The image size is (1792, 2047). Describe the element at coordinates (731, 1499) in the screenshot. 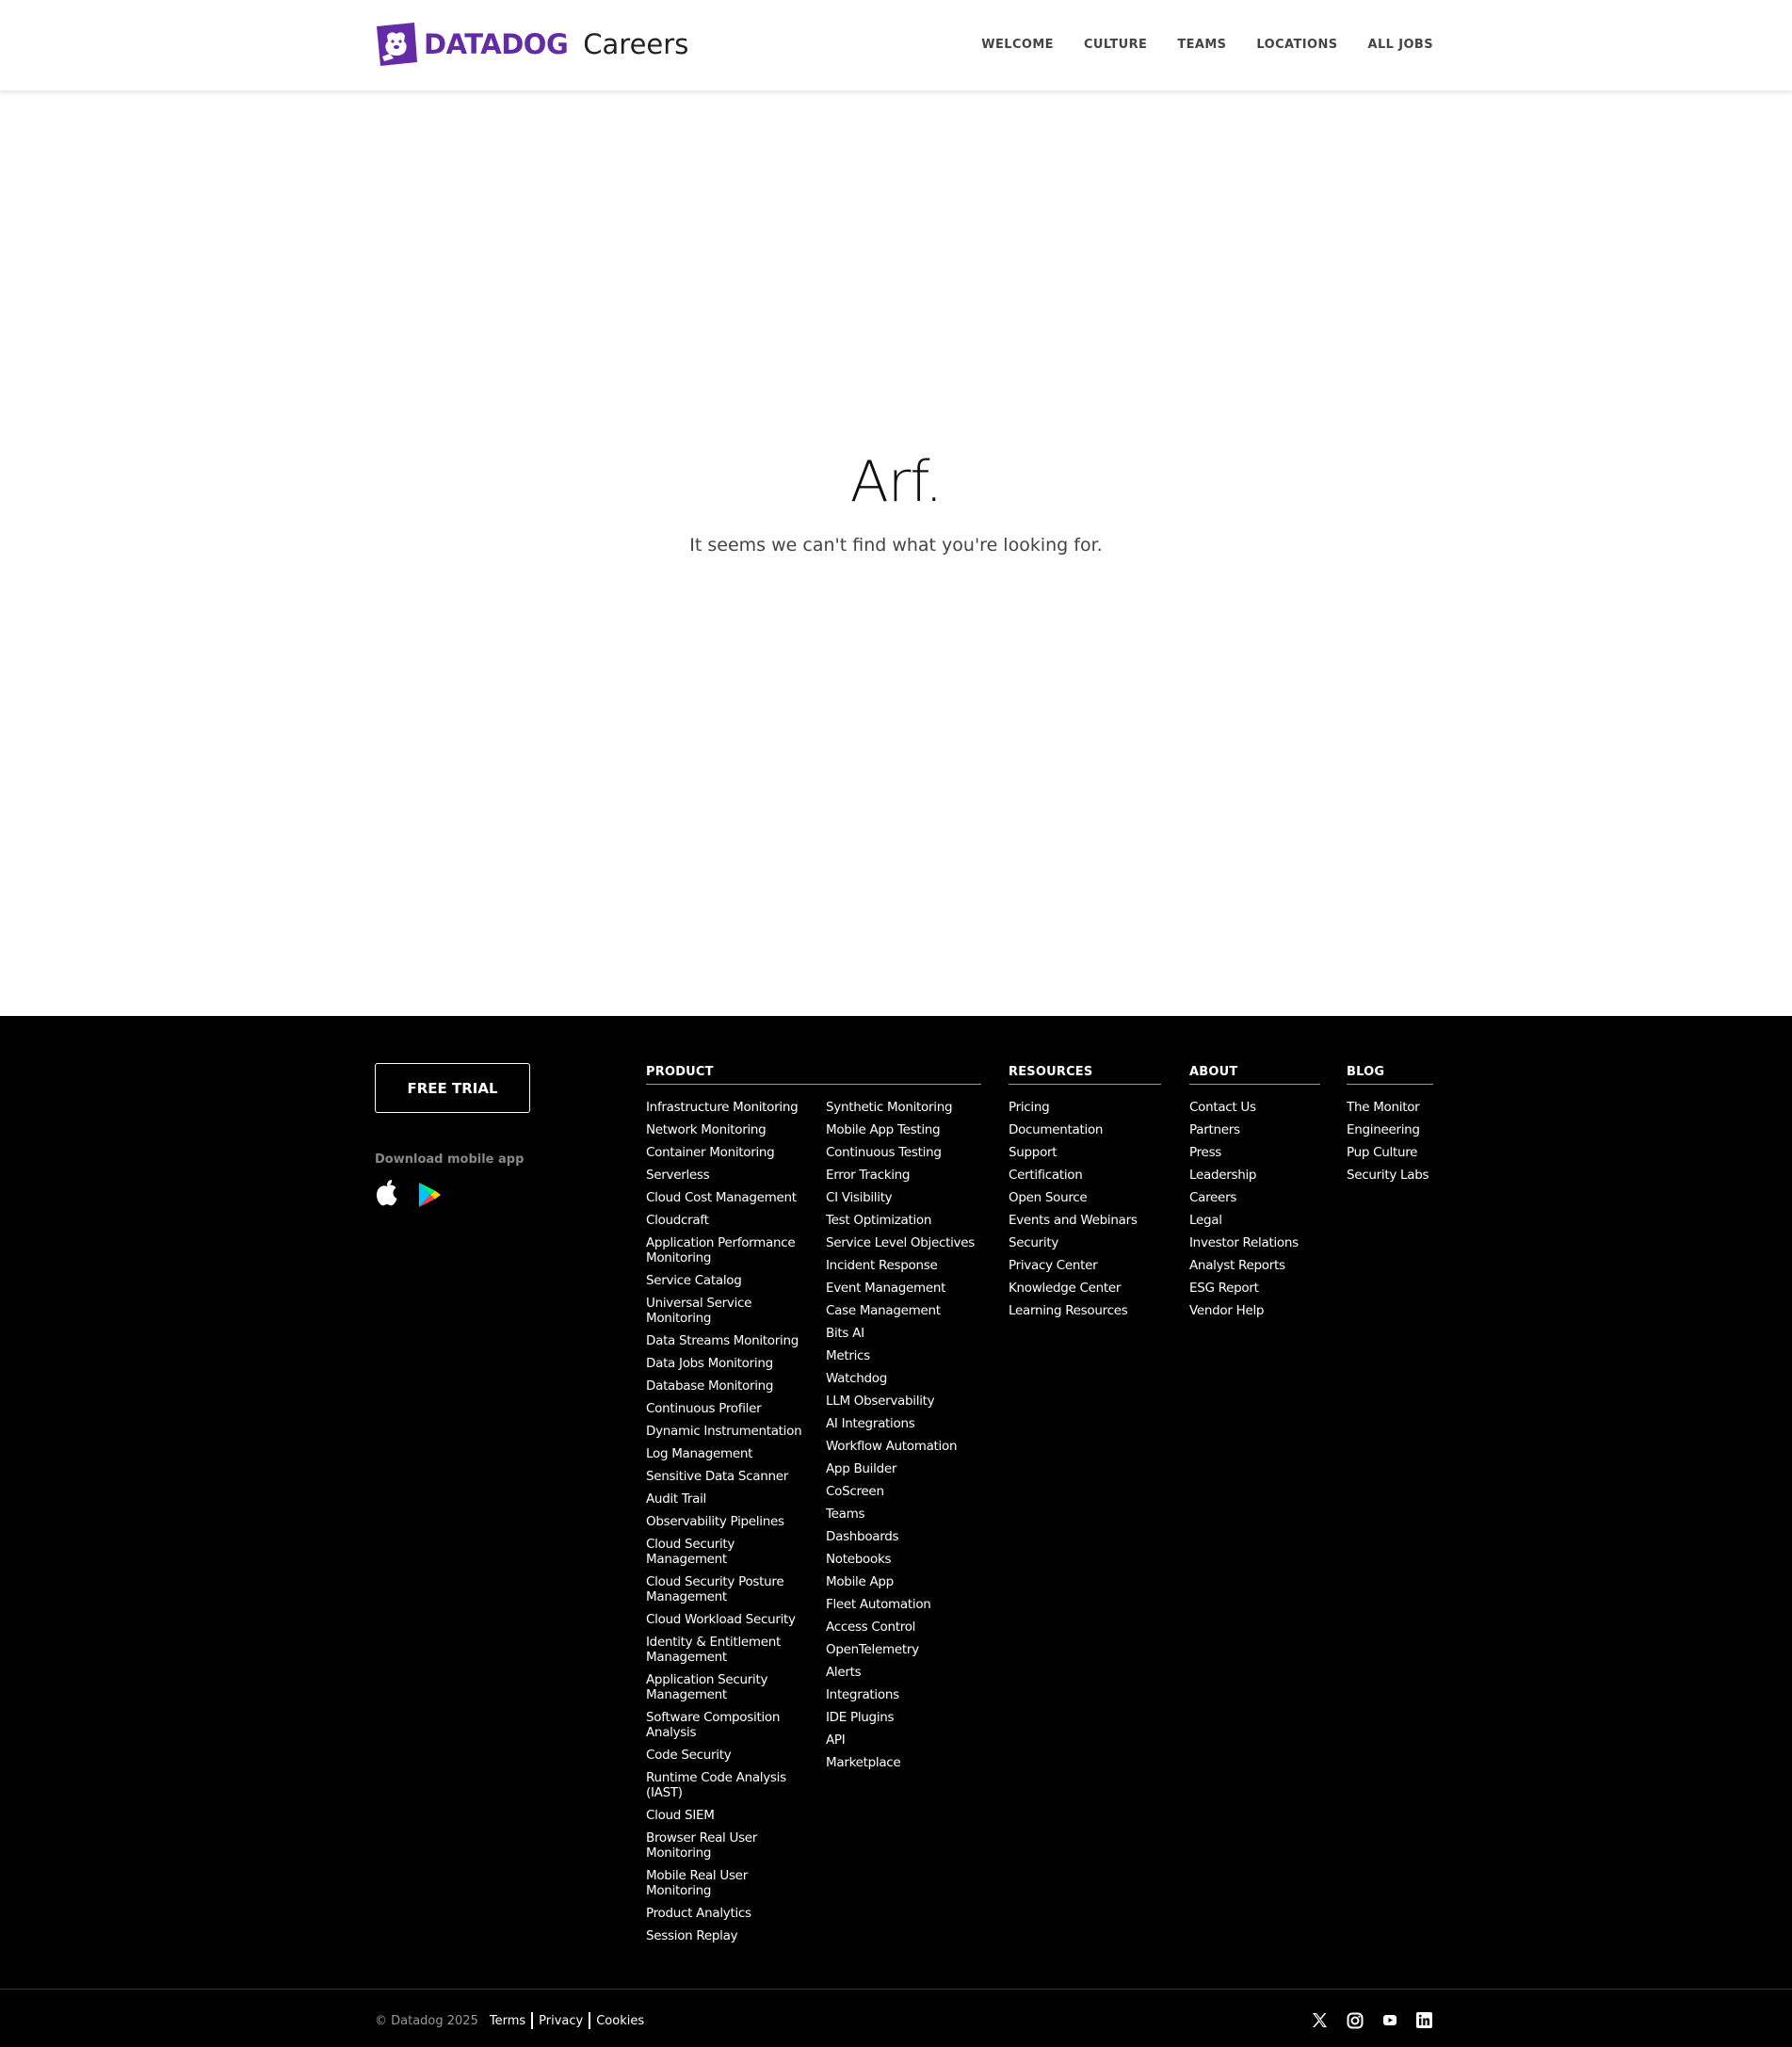

I see `product-link: Audit Trail` at that location.